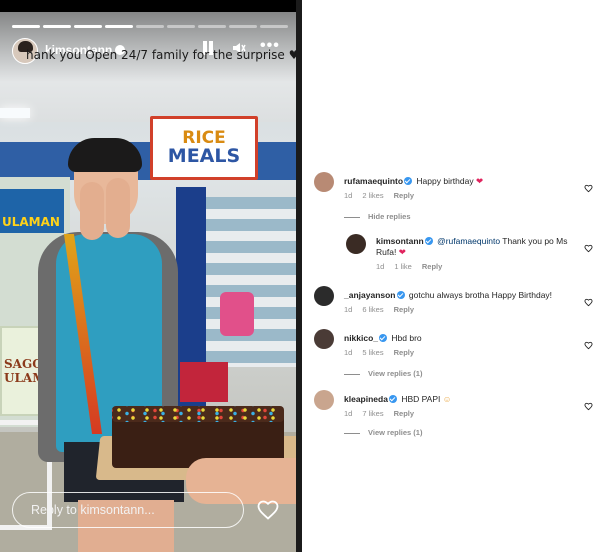  I want to click on scene-sign-line2: MEALS, so click(204, 156).